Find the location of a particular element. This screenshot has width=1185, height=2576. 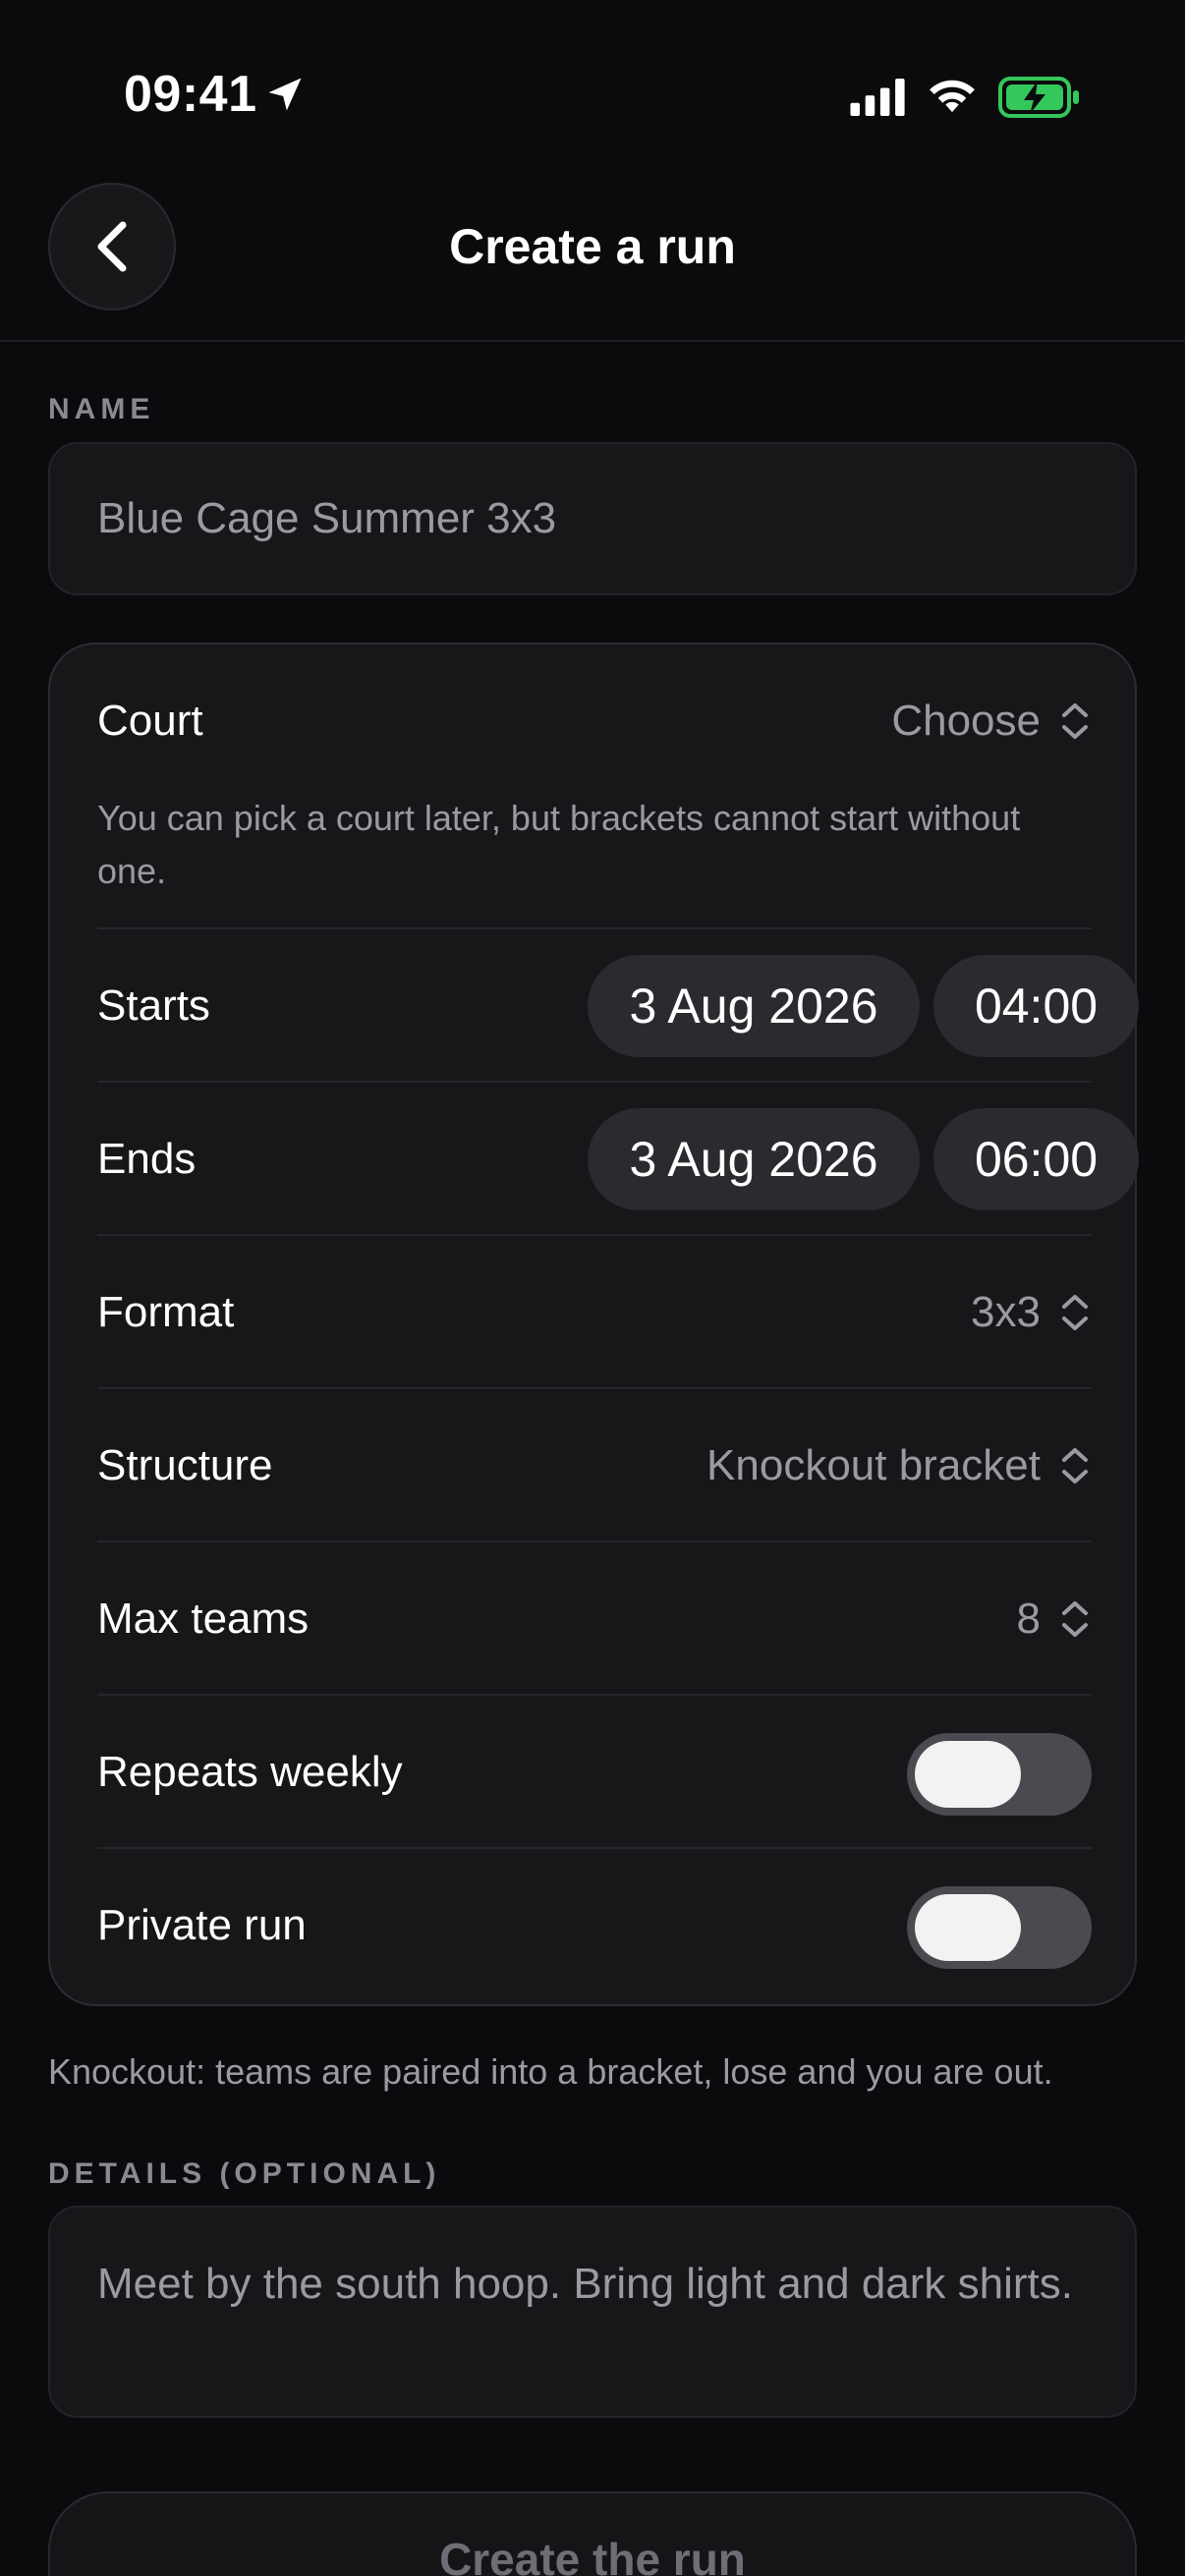

name-input is located at coordinates (592, 518).